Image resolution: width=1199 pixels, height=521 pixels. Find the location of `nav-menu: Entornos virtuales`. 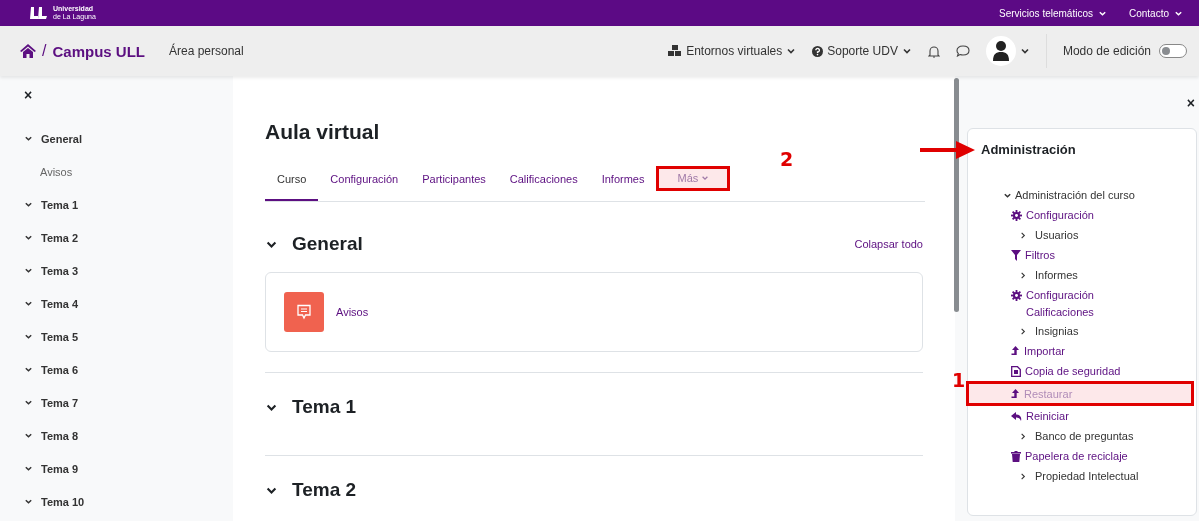

nav-menu: Entornos virtuales is located at coordinates (732, 51).